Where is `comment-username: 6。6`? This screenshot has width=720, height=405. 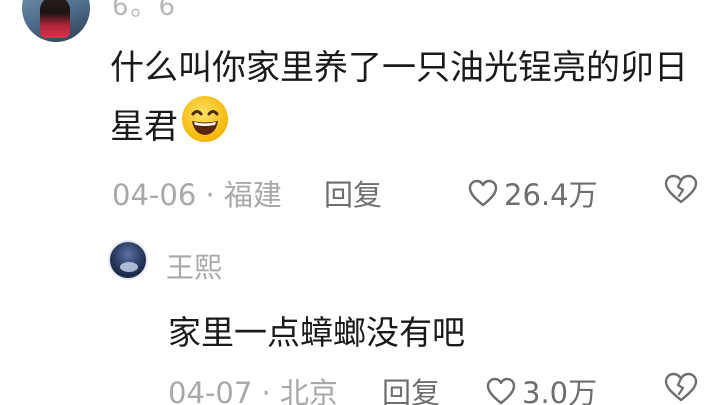
comment-username: 6。6 is located at coordinates (144, 11).